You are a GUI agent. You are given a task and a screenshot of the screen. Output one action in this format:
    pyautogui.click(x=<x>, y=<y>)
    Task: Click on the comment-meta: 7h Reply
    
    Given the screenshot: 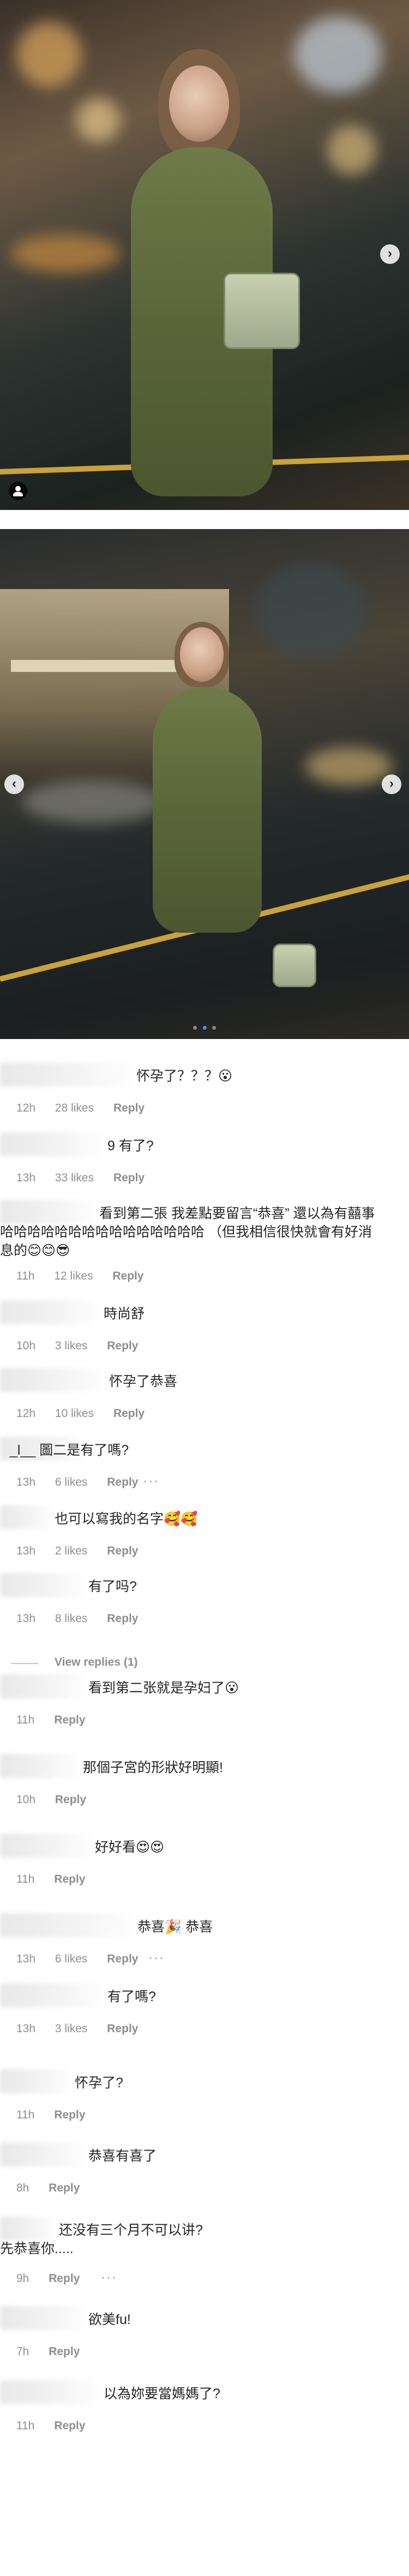 What is the action you would take?
    pyautogui.click(x=56, y=2352)
    